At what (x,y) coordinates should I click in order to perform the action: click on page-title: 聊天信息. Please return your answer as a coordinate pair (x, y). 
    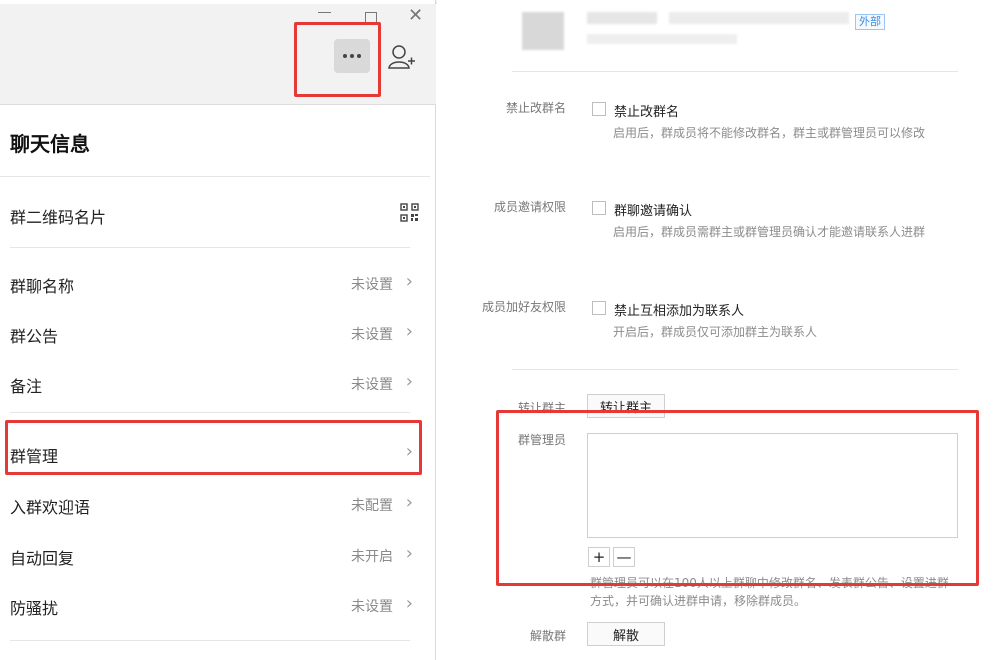
    Looking at the image, I should click on (50, 144).